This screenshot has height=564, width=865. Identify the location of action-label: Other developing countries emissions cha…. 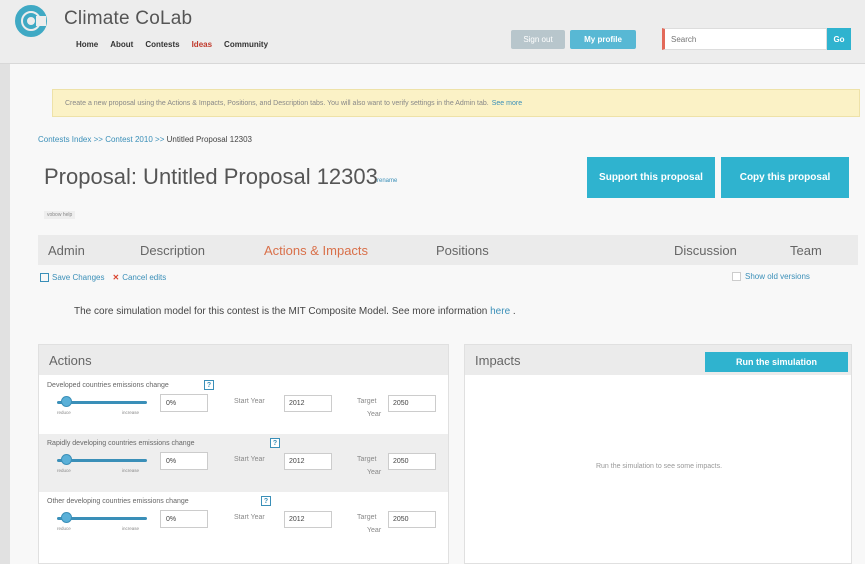
(118, 501).